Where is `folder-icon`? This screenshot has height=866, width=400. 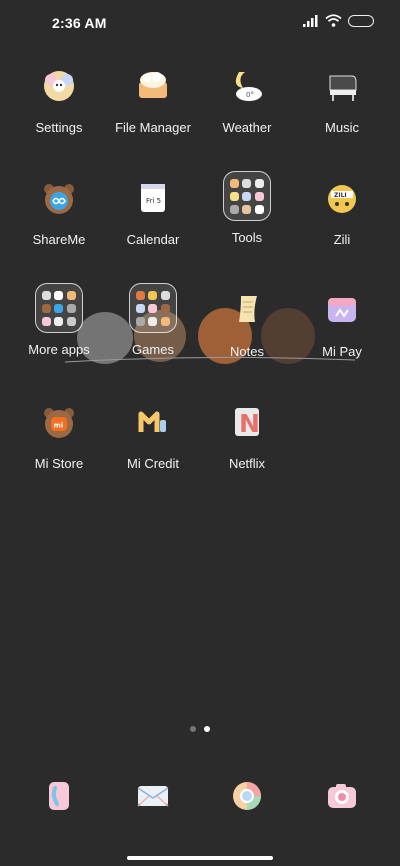
folder-icon is located at coordinates (153, 86).